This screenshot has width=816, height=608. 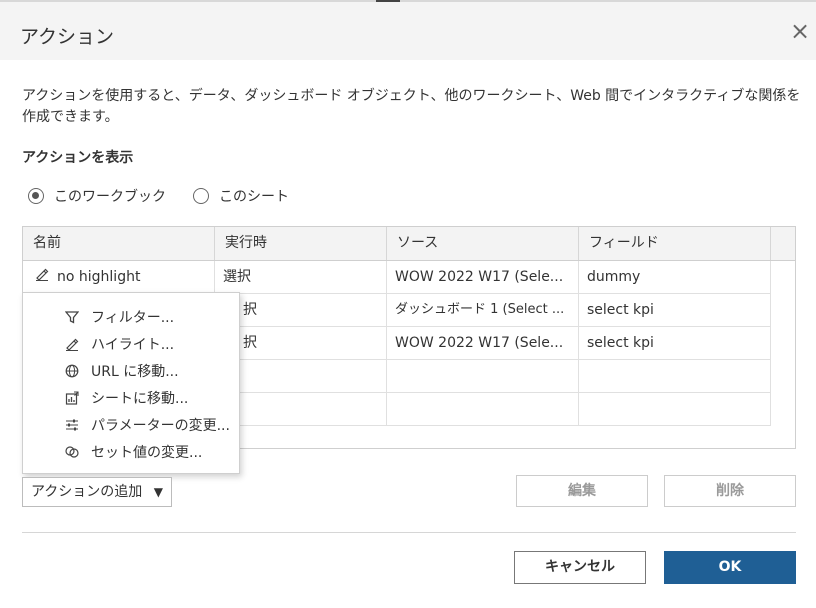 What do you see at coordinates (110, 197) in the screenshot?
I see `radio-this-workbook-label: このワークブック` at bounding box center [110, 197].